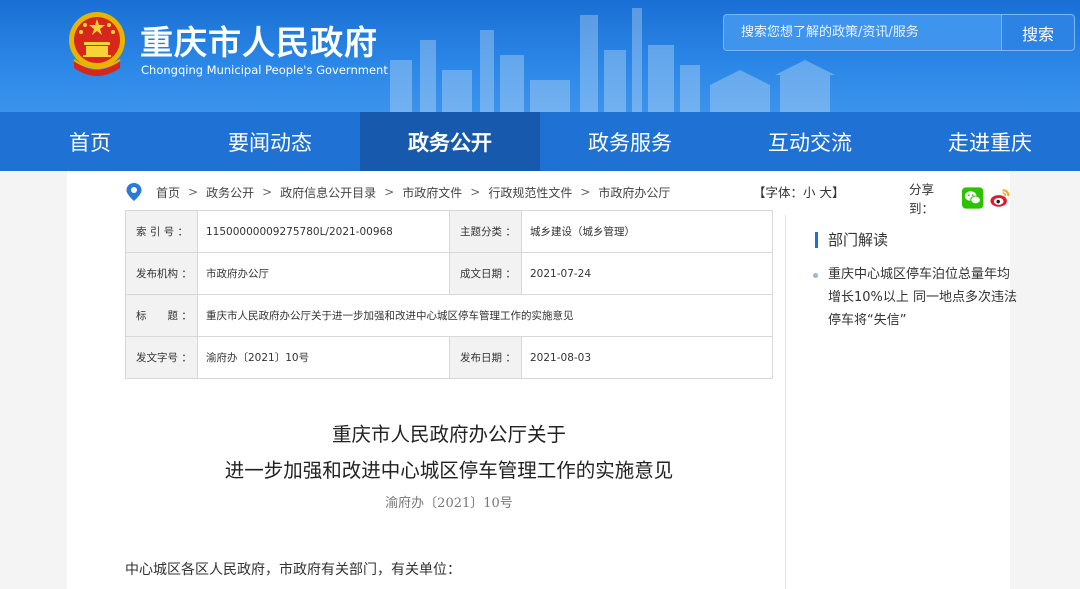 The image size is (1080, 589). Describe the element at coordinates (647, 358) in the screenshot. I see `published-date-value: 2021-08-03` at that location.